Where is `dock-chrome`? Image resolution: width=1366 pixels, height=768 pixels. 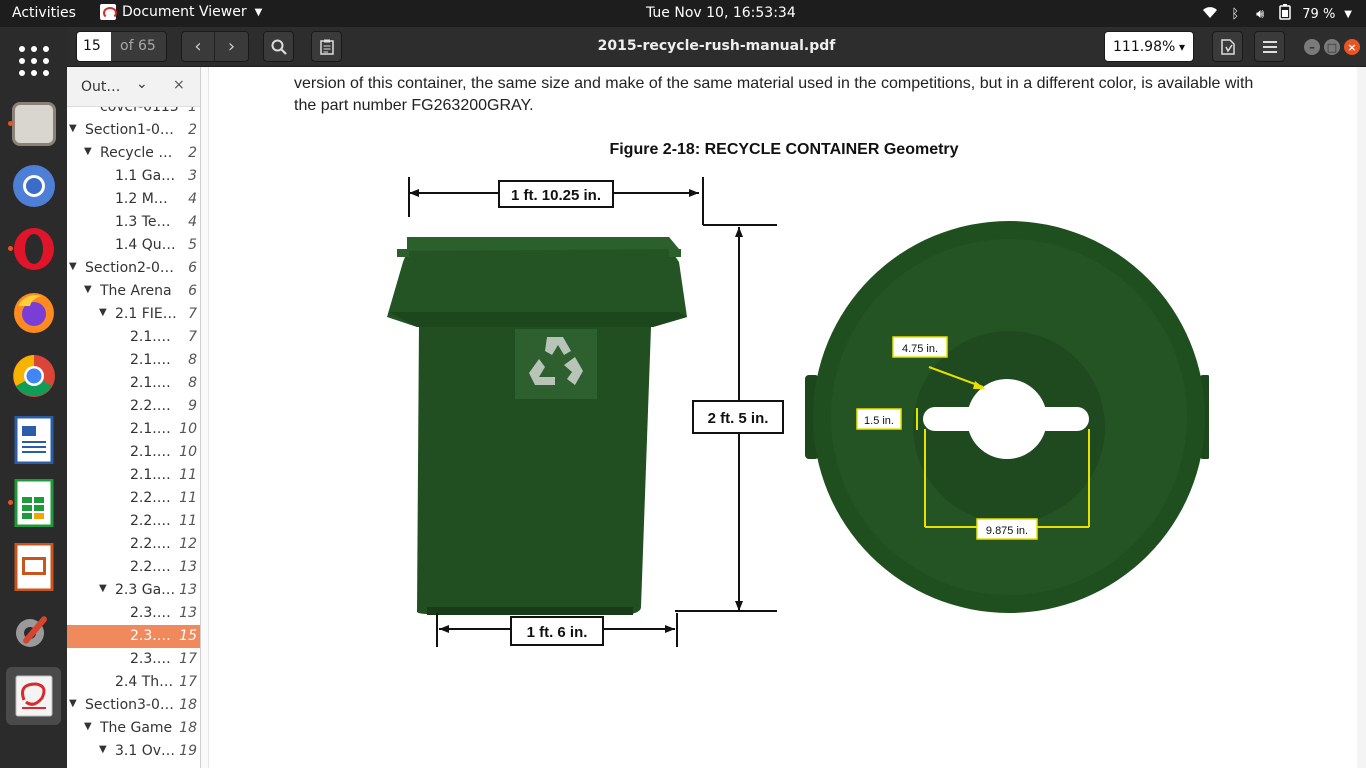 dock-chrome is located at coordinates (33, 376).